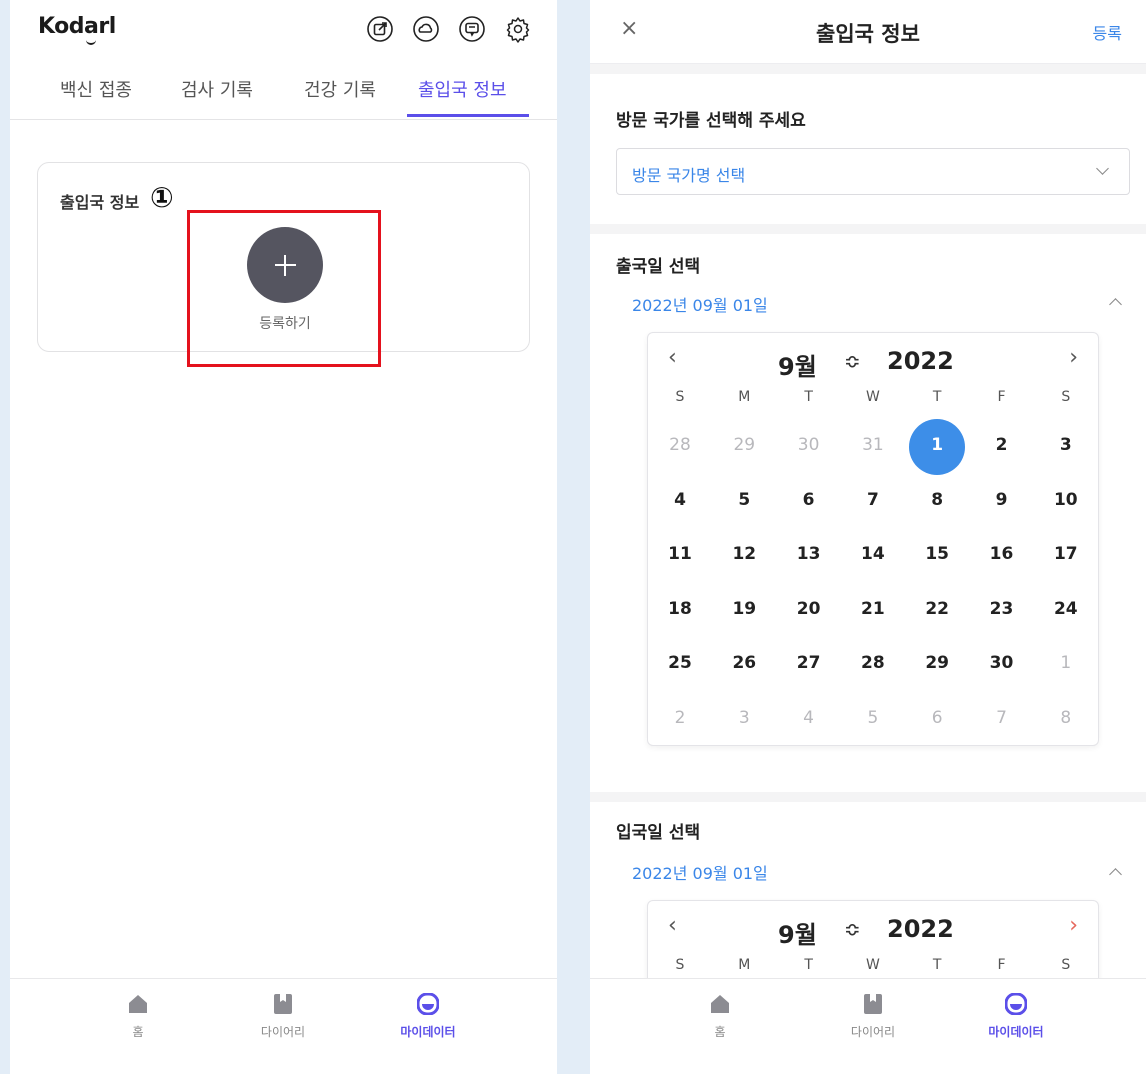  I want to click on calendar-day: 24, so click(1066, 609).